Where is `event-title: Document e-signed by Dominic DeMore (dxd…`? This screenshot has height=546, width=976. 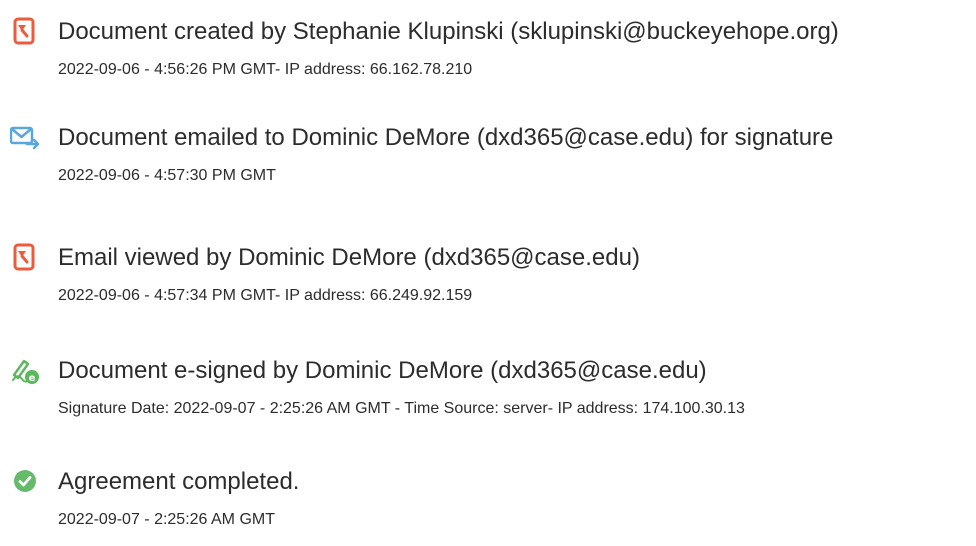
event-title: Document e-signed by Dominic DeMore (dxd… is located at coordinates (382, 370).